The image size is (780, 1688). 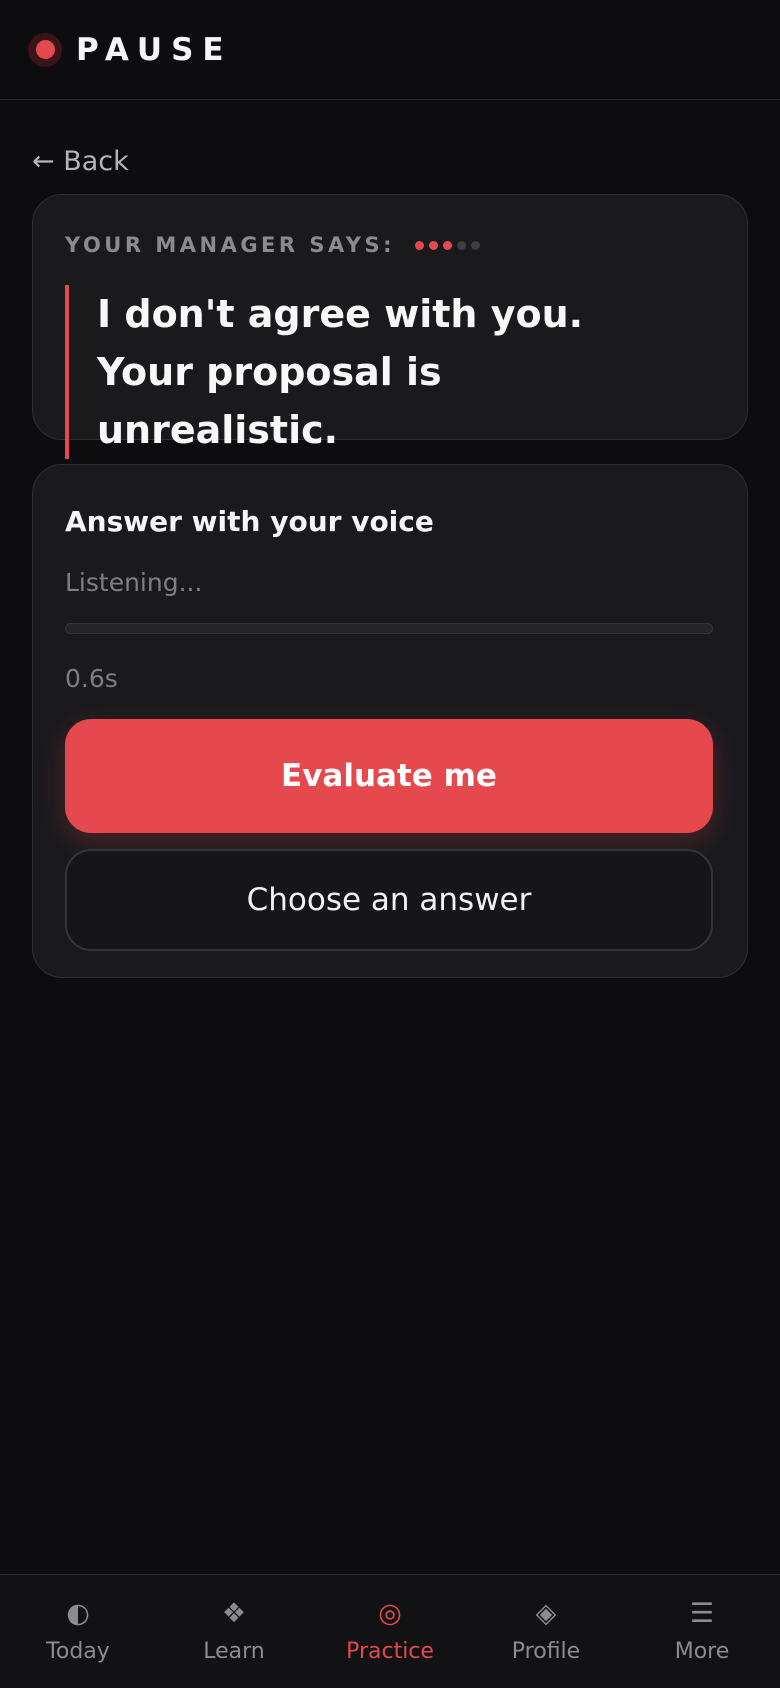 I want to click on logo-record-icon, so click(x=45, y=49).